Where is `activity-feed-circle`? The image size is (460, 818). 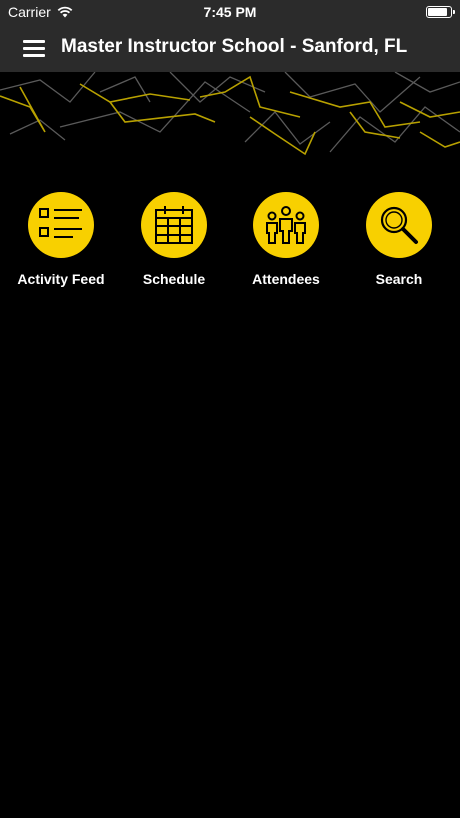 activity-feed-circle is located at coordinates (61, 225).